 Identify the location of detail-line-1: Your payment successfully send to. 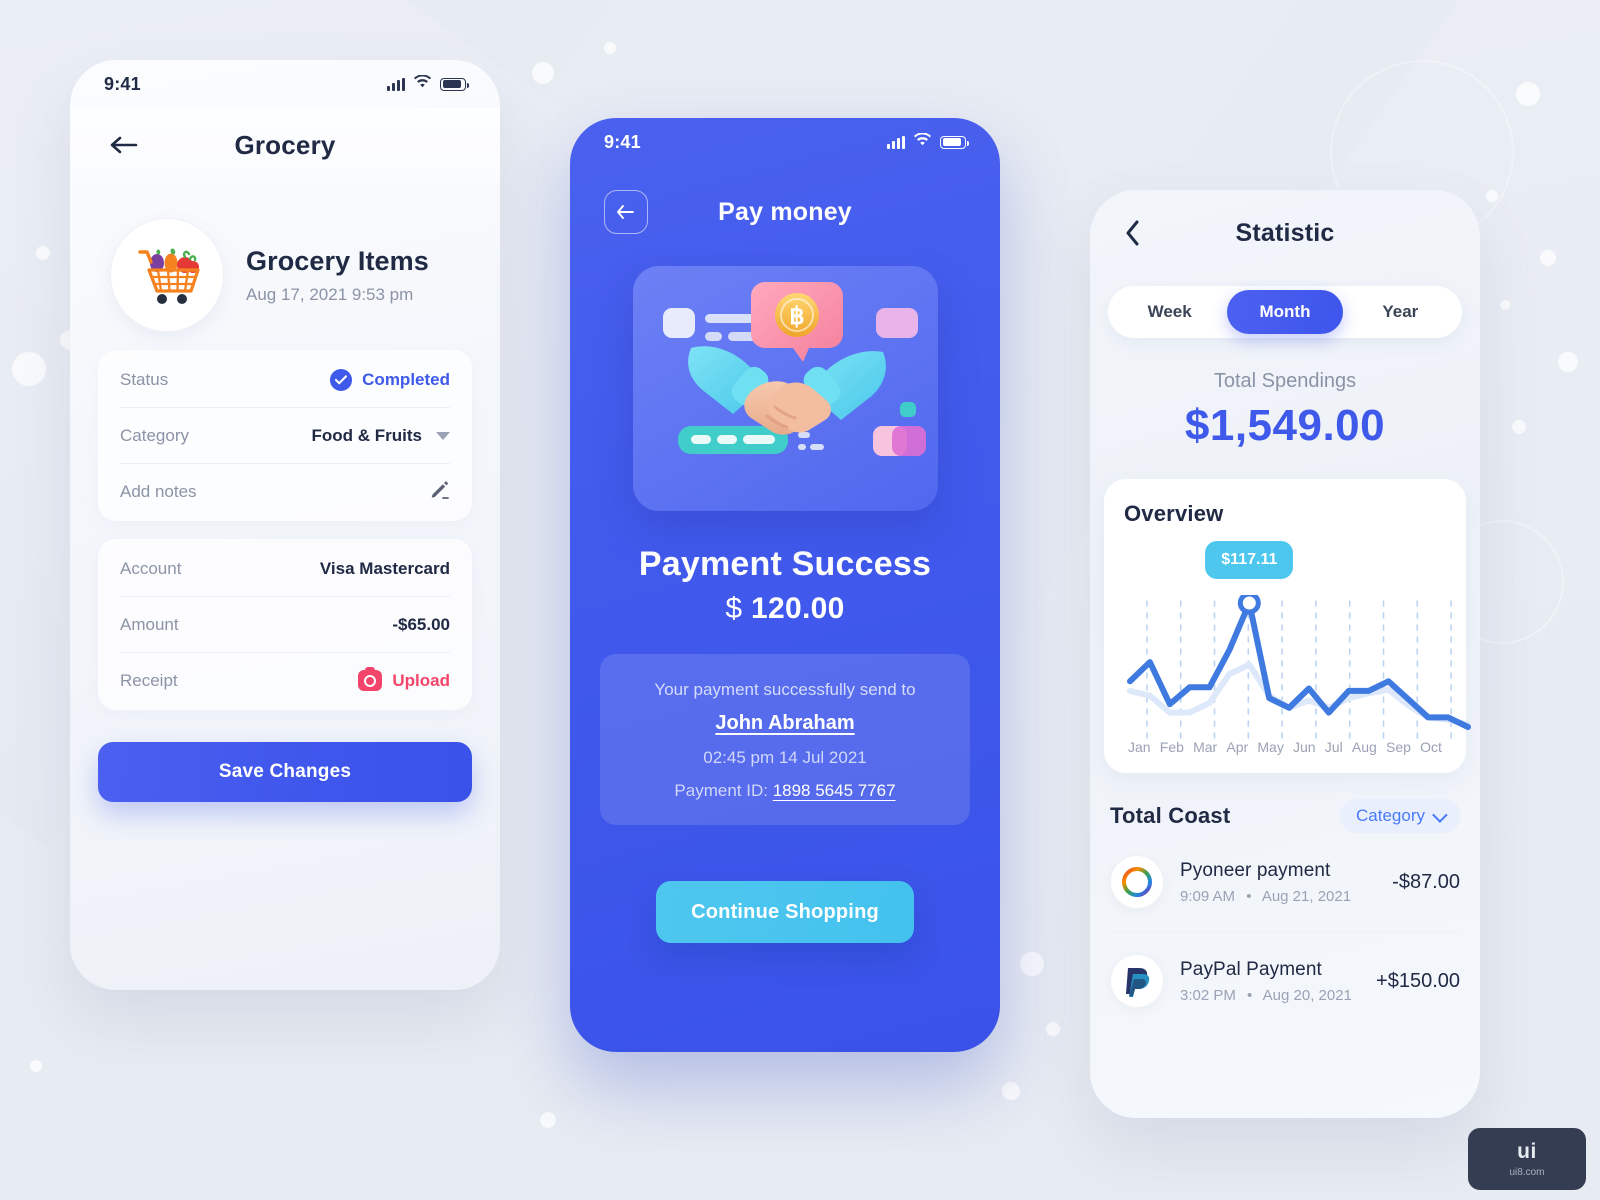
(785, 689).